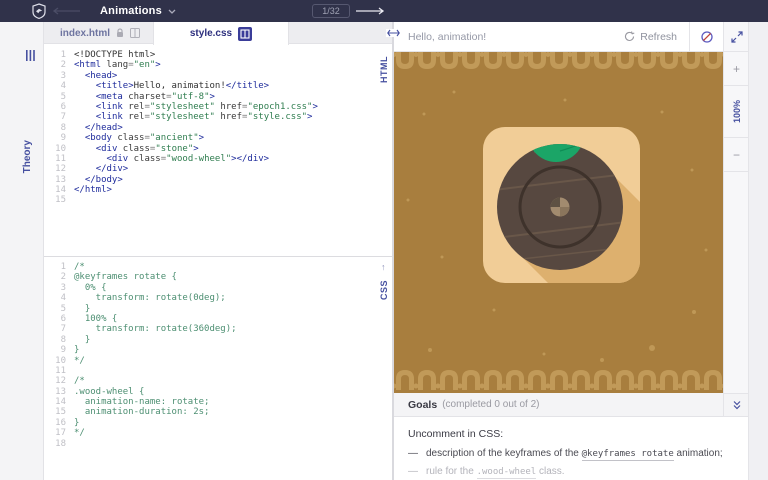  I want to click on html-pane-label: HTML, so click(384, 69).